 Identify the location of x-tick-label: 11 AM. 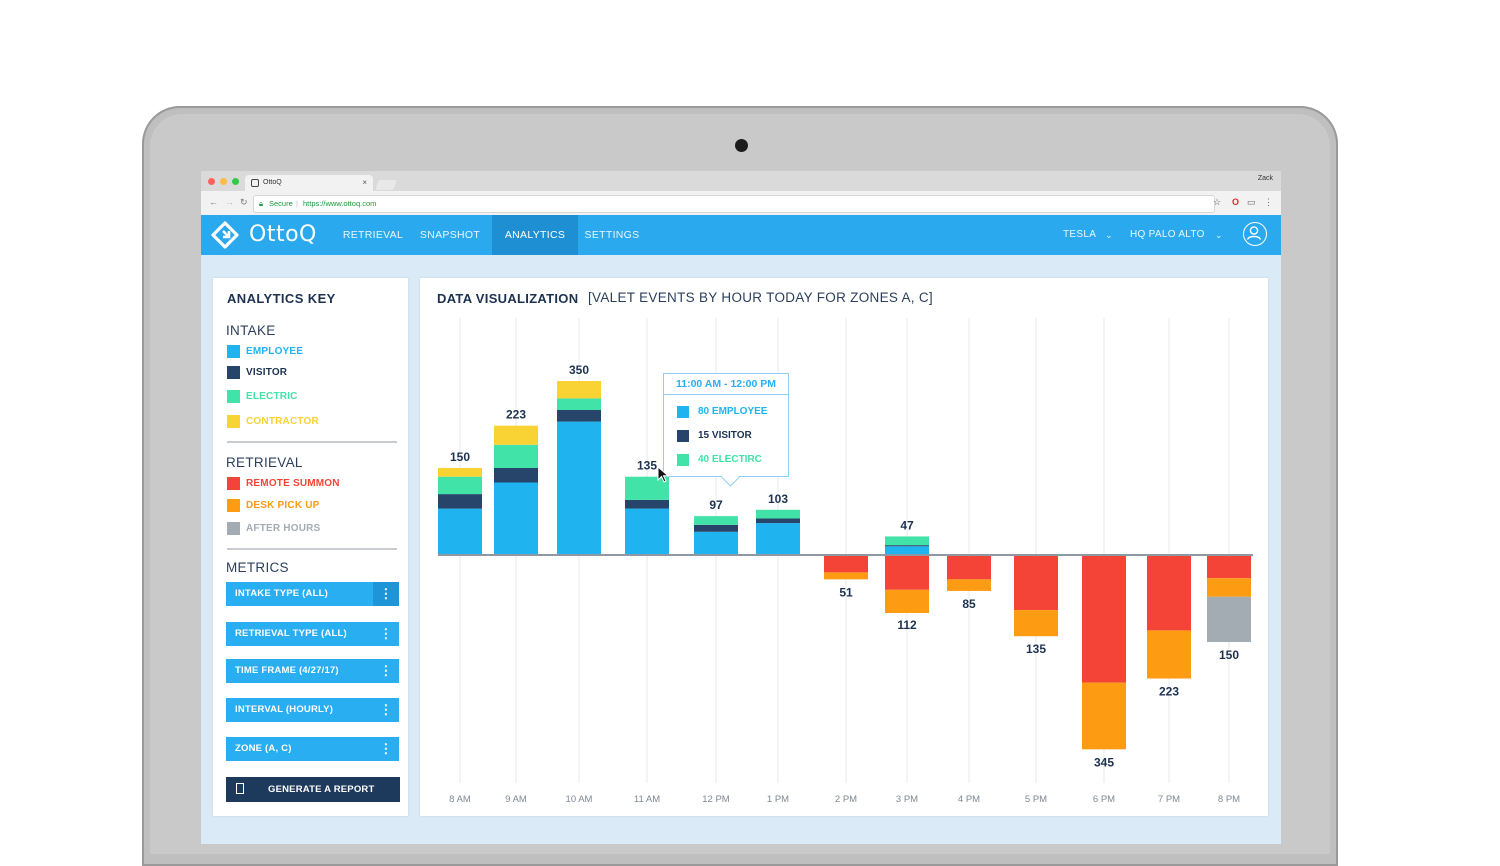
(647, 799).